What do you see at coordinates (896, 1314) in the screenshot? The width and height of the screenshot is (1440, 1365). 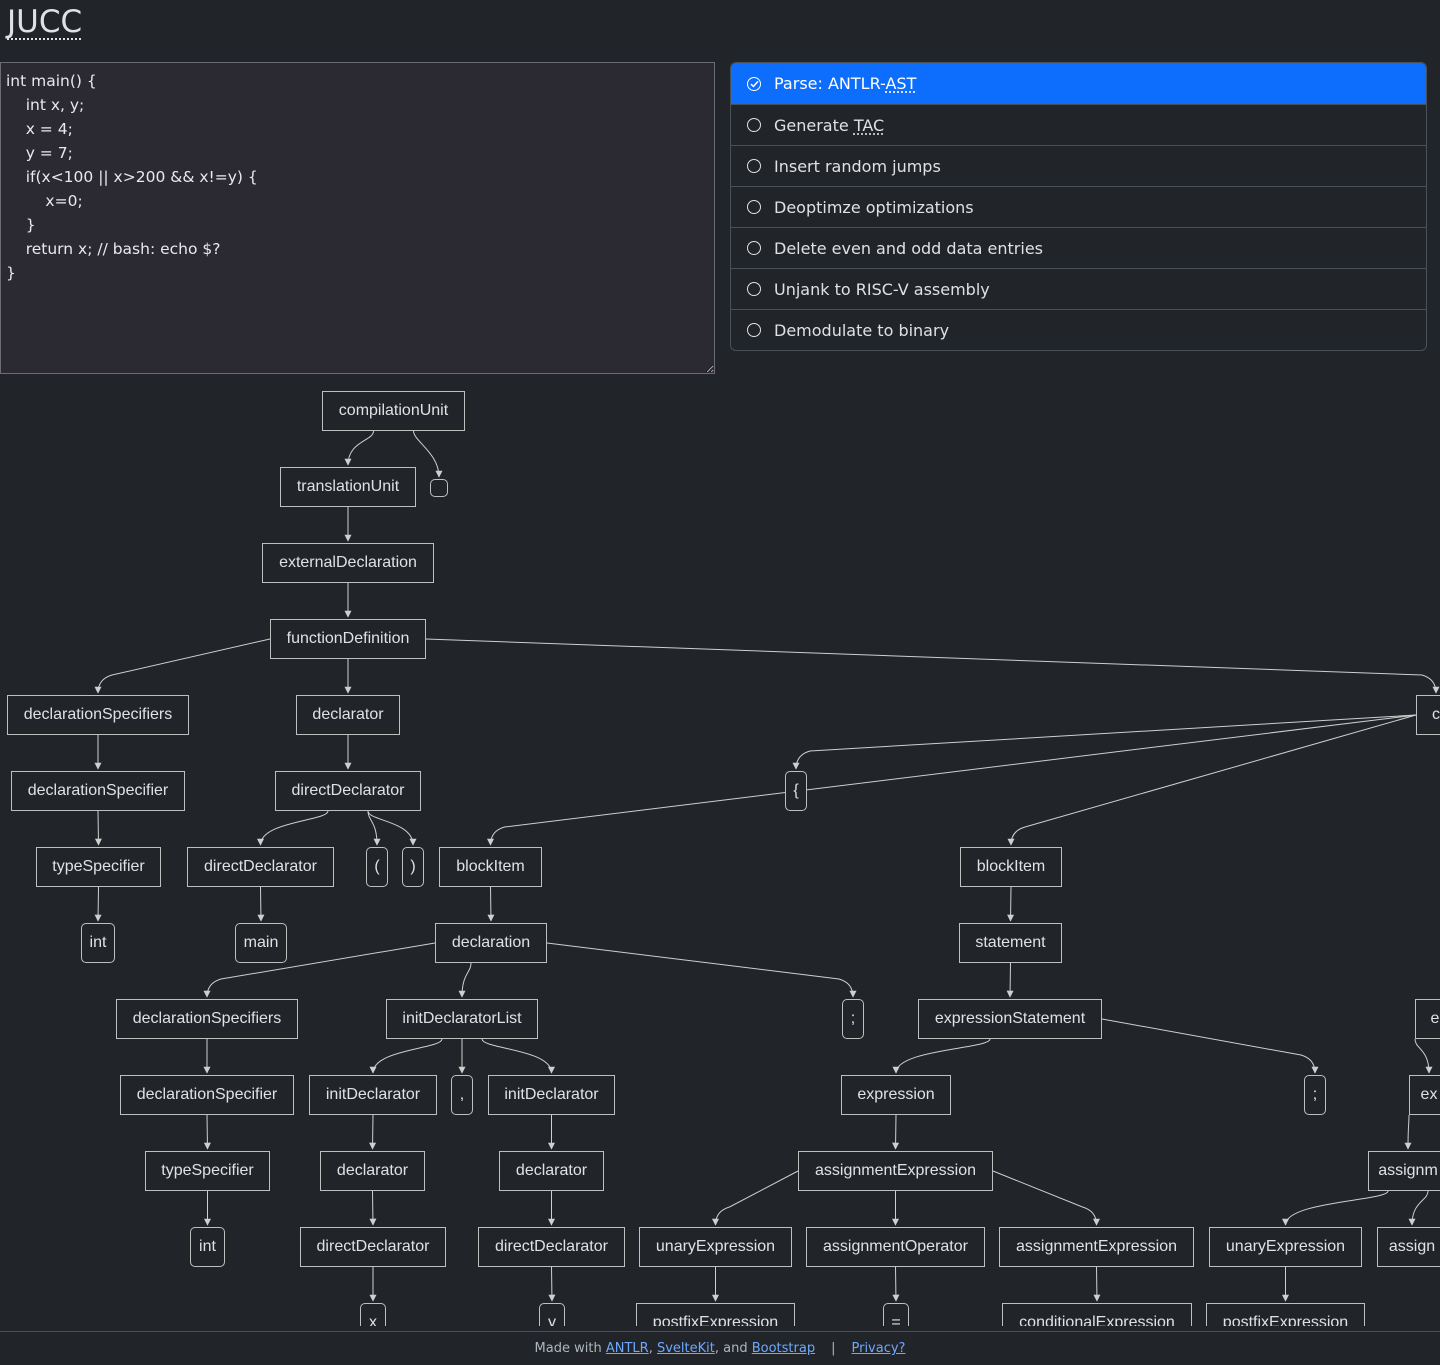 I see `tree-node: =` at bounding box center [896, 1314].